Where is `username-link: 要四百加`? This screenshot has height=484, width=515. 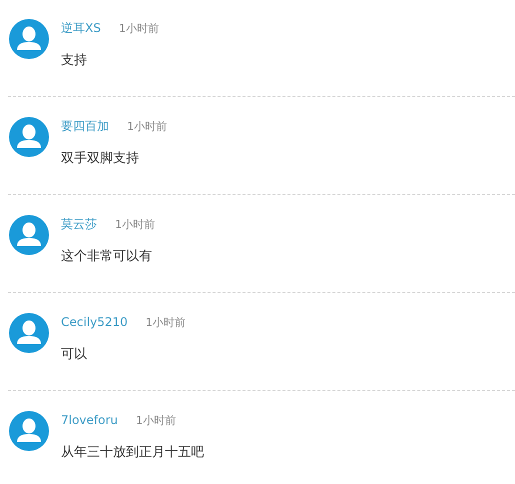 username-link: 要四百加 is located at coordinates (85, 126).